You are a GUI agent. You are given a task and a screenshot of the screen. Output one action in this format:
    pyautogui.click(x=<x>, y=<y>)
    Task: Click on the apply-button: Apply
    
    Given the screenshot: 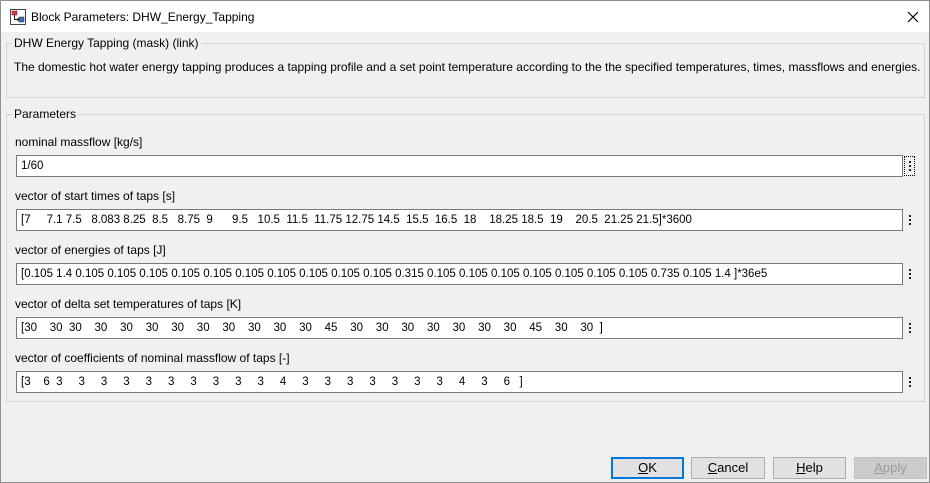 What is the action you would take?
    pyautogui.click(x=890, y=468)
    